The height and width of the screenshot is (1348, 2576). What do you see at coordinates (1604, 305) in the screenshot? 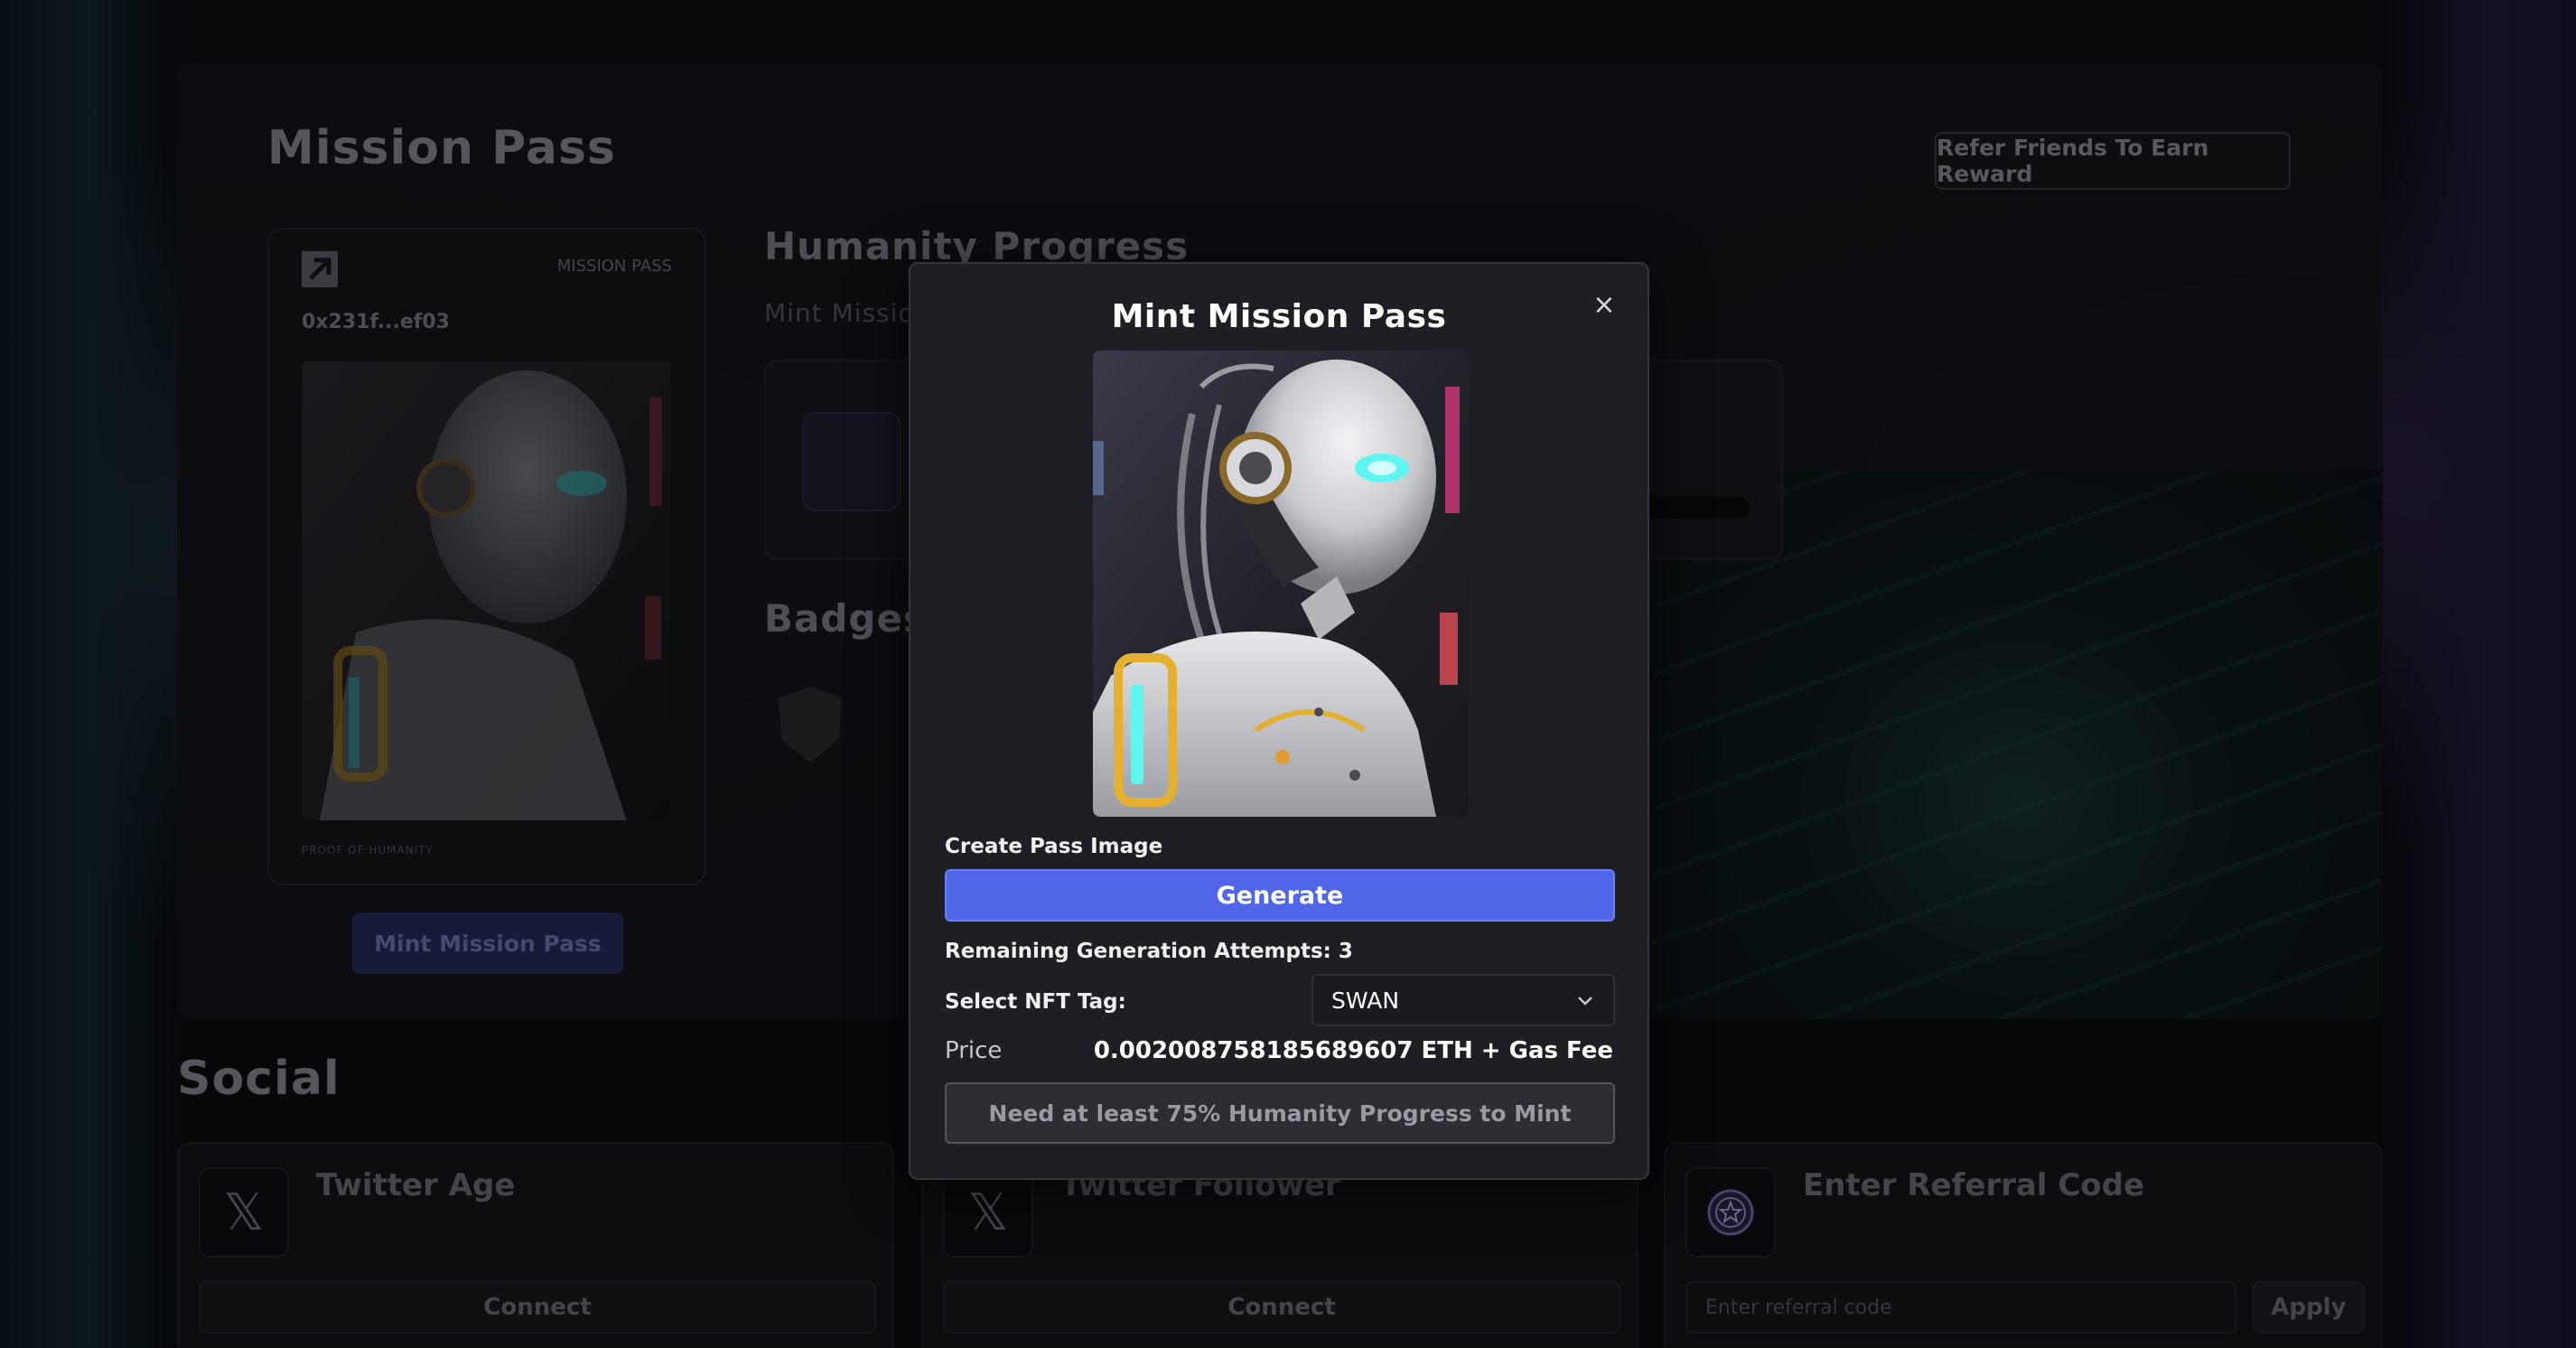
I see `close-icon: ×` at bounding box center [1604, 305].